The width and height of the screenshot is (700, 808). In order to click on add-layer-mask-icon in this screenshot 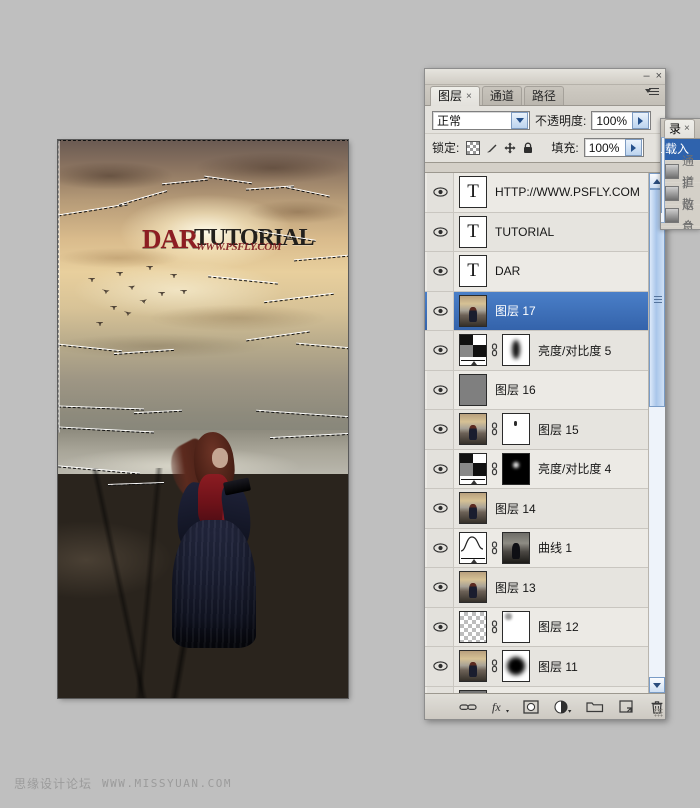, I will do `click(531, 707)`.